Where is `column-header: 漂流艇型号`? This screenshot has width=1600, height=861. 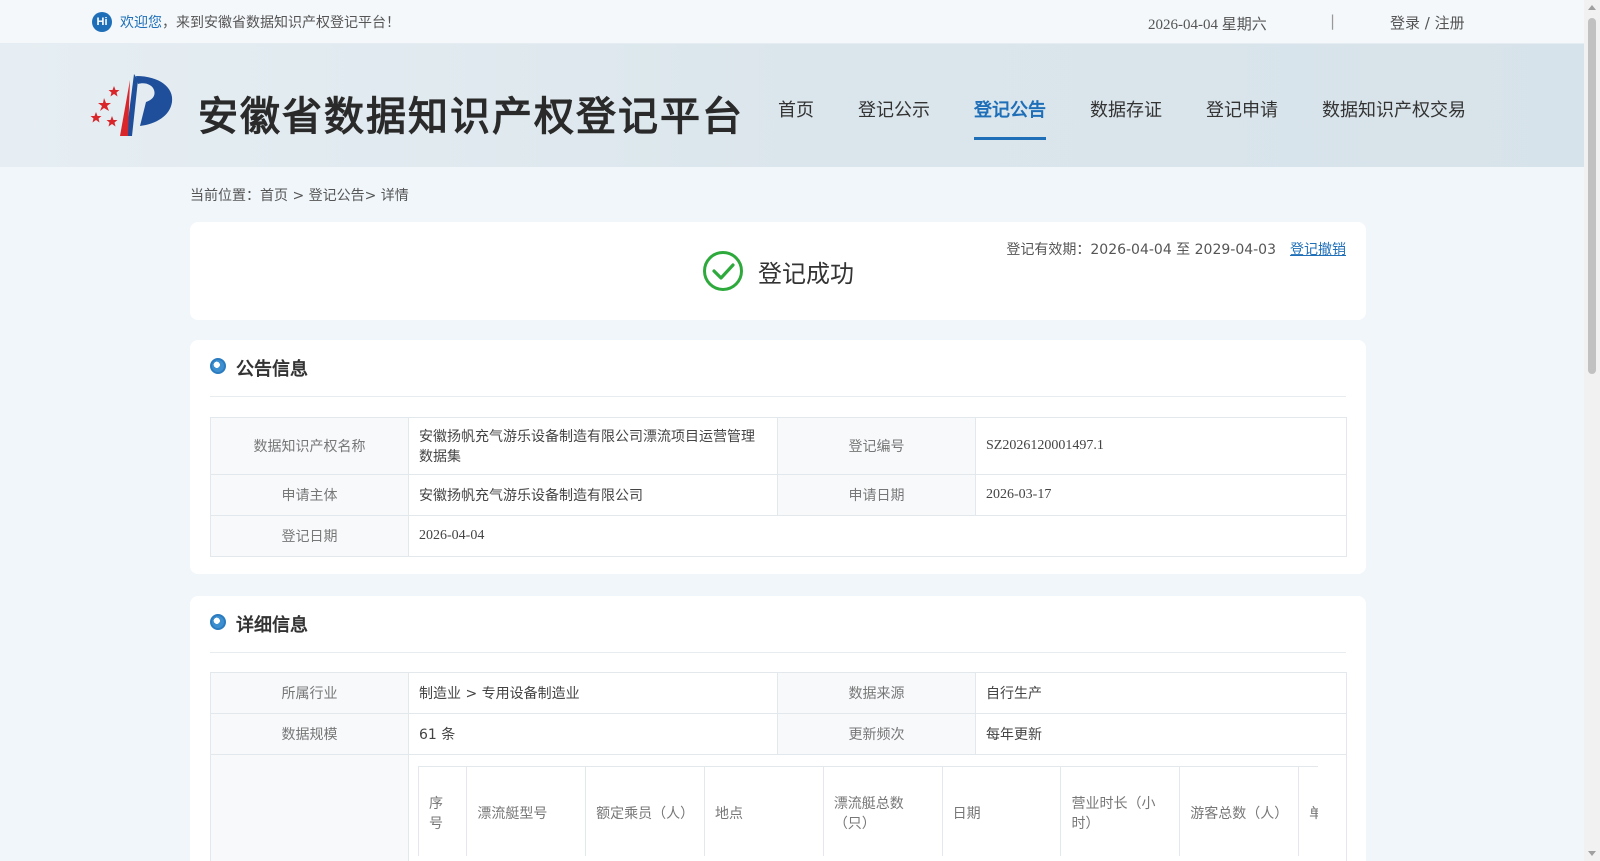 column-header: 漂流艇型号 is located at coordinates (526, 811).